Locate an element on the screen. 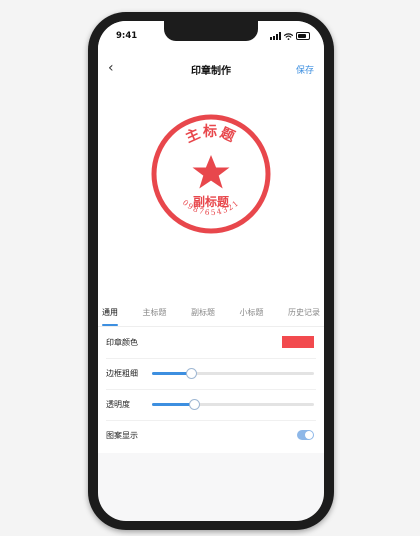 This screenshot has height=536, width=420. status-icons is located at coordinates (290, 36).